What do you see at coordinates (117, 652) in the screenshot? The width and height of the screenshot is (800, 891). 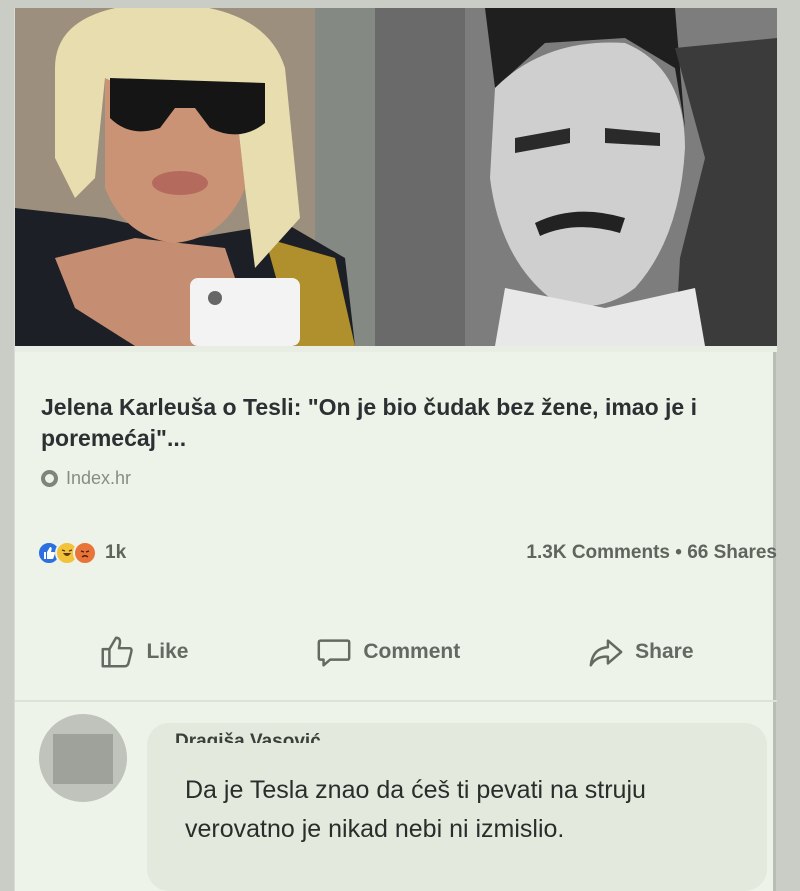 I see `thumbs-up-icon` at bounding box center [117, 652].